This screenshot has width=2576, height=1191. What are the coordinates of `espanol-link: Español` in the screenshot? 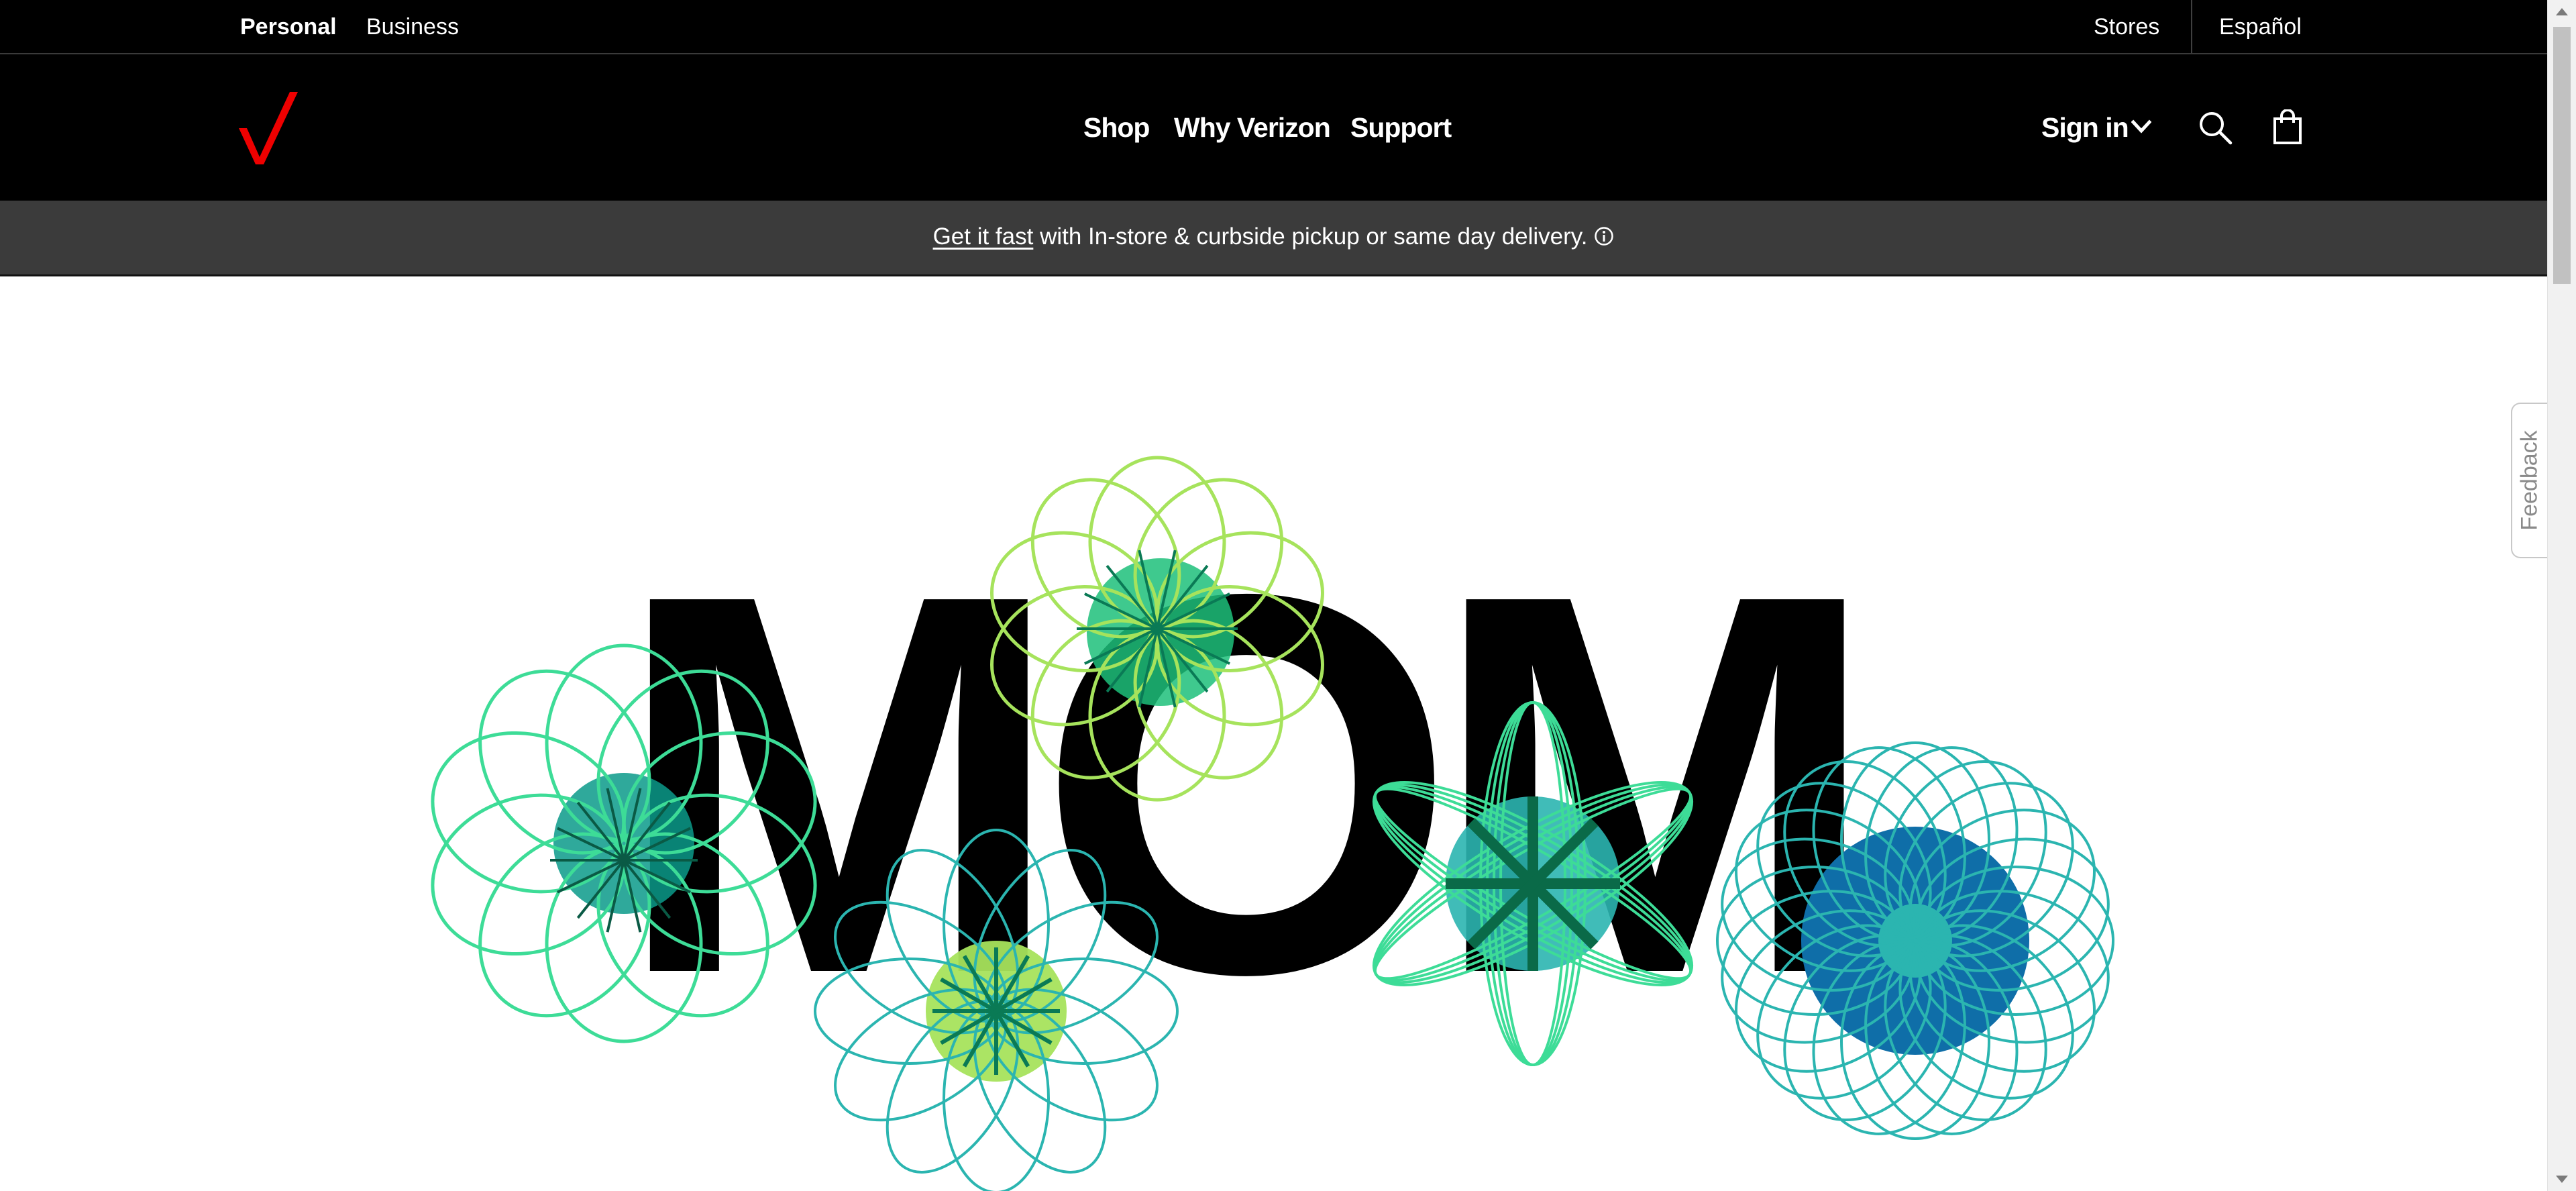 It's located at (2260, 27).